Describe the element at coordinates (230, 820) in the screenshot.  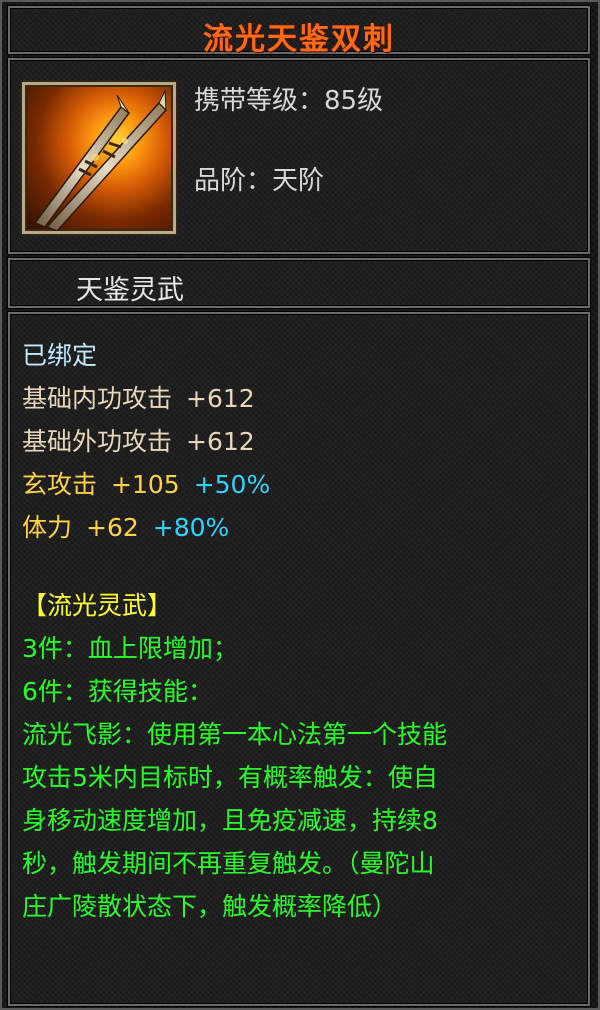
I see `set-skill-desc-line: 身移动速度增加，且免疫减速，持续8` at that location.